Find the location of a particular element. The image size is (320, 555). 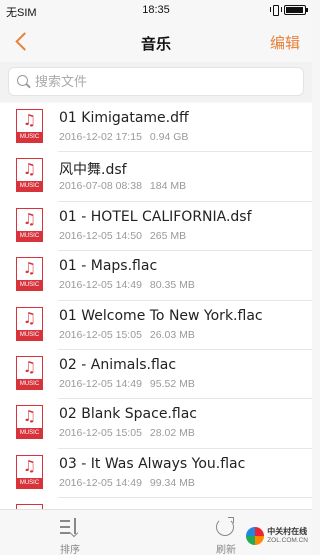

watermark-line1: 中关村在线 is located at coordinates (287, 531).